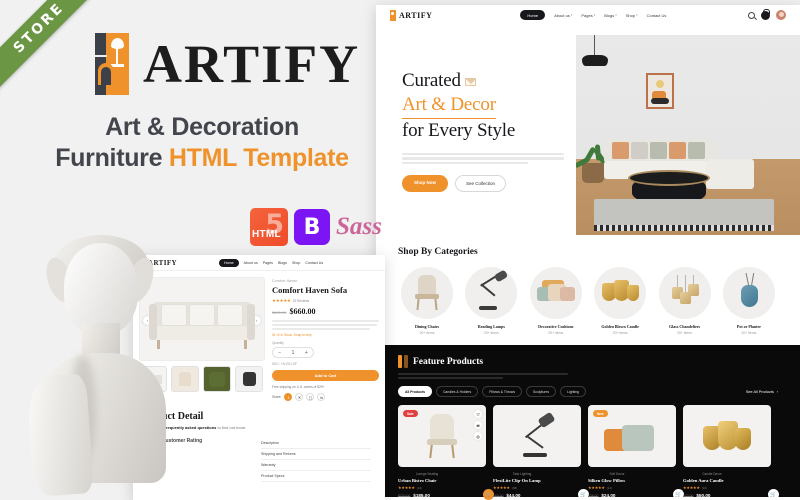 This screenshot has height=500, width=800. I want to click on product-image: Sale ♡ ⇄ ◎, so click(442, 436).